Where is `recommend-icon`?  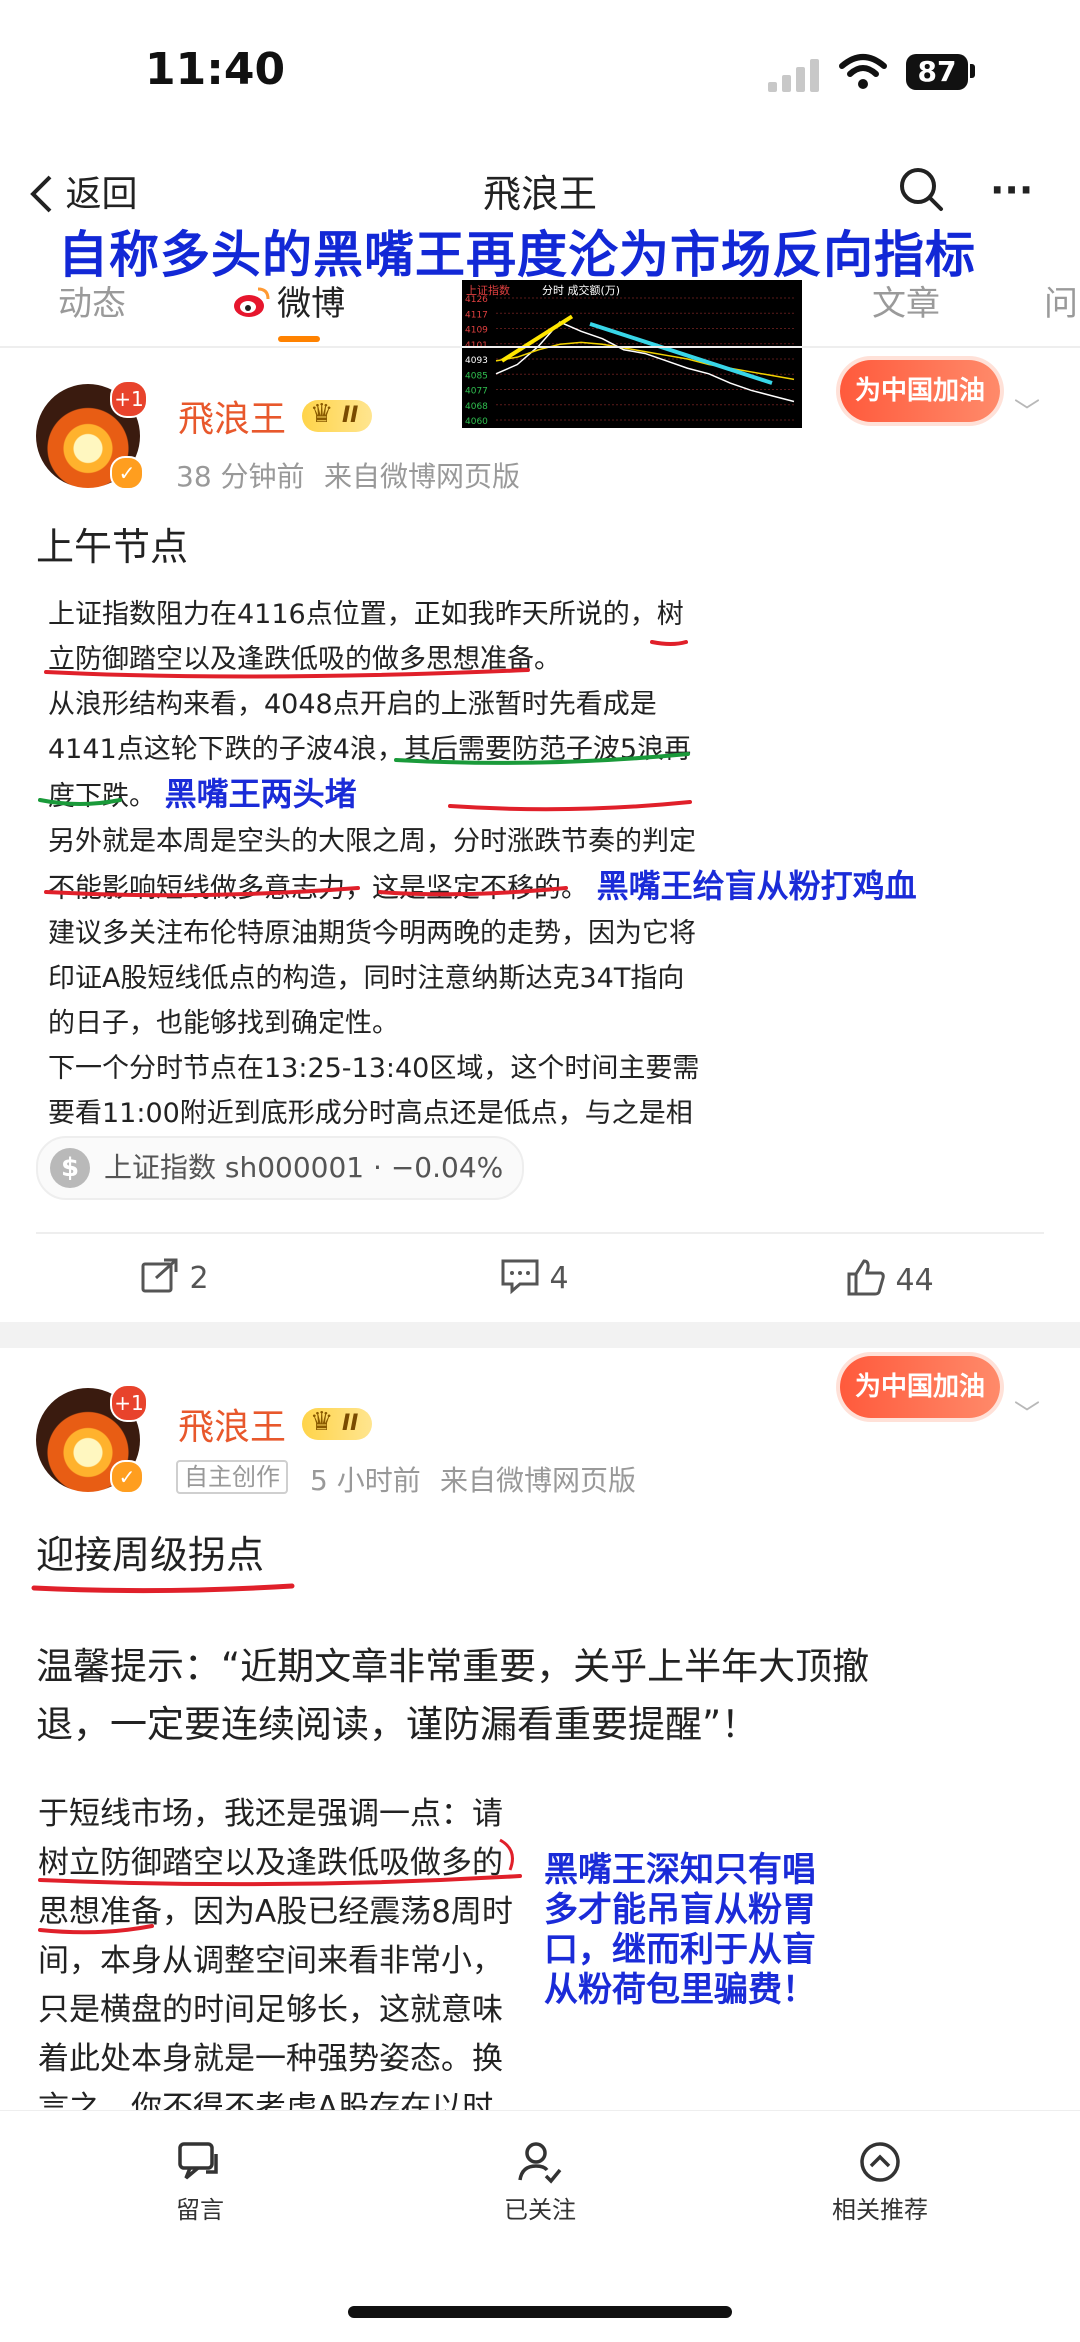
recommend-icon is located at coordinates (880, 2162).